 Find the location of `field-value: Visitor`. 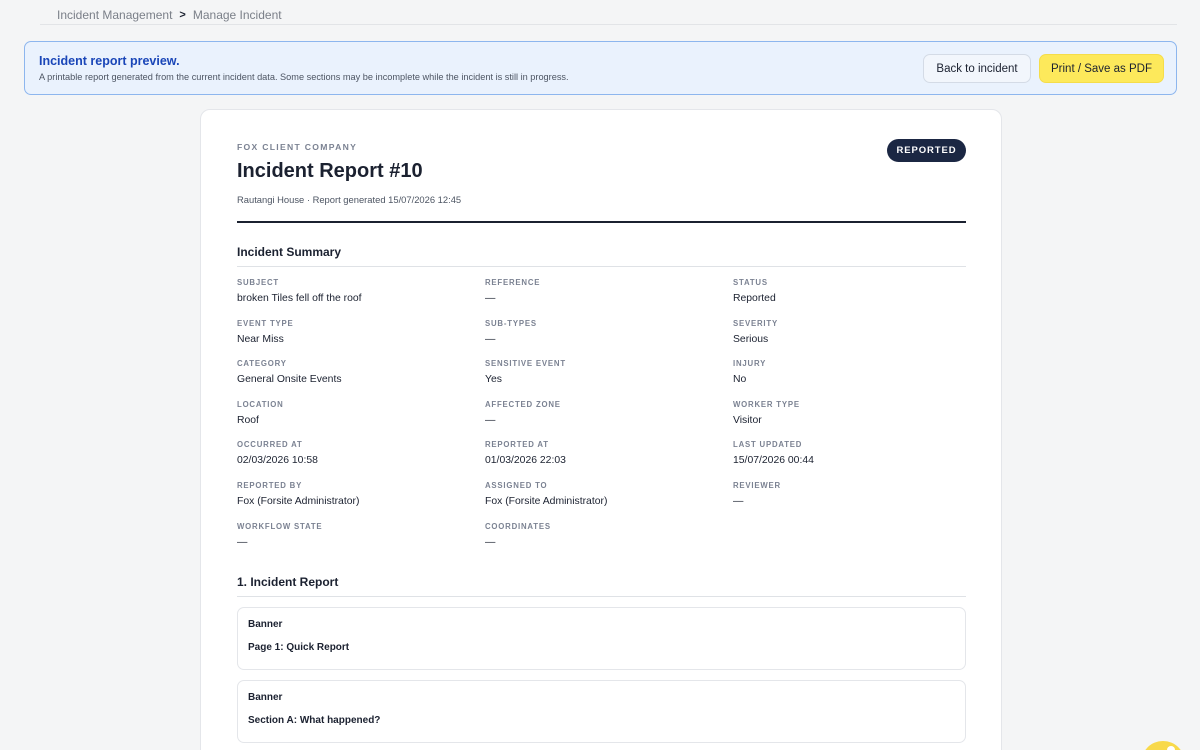

field-value: Visitor is located at coordinates (747, 420).